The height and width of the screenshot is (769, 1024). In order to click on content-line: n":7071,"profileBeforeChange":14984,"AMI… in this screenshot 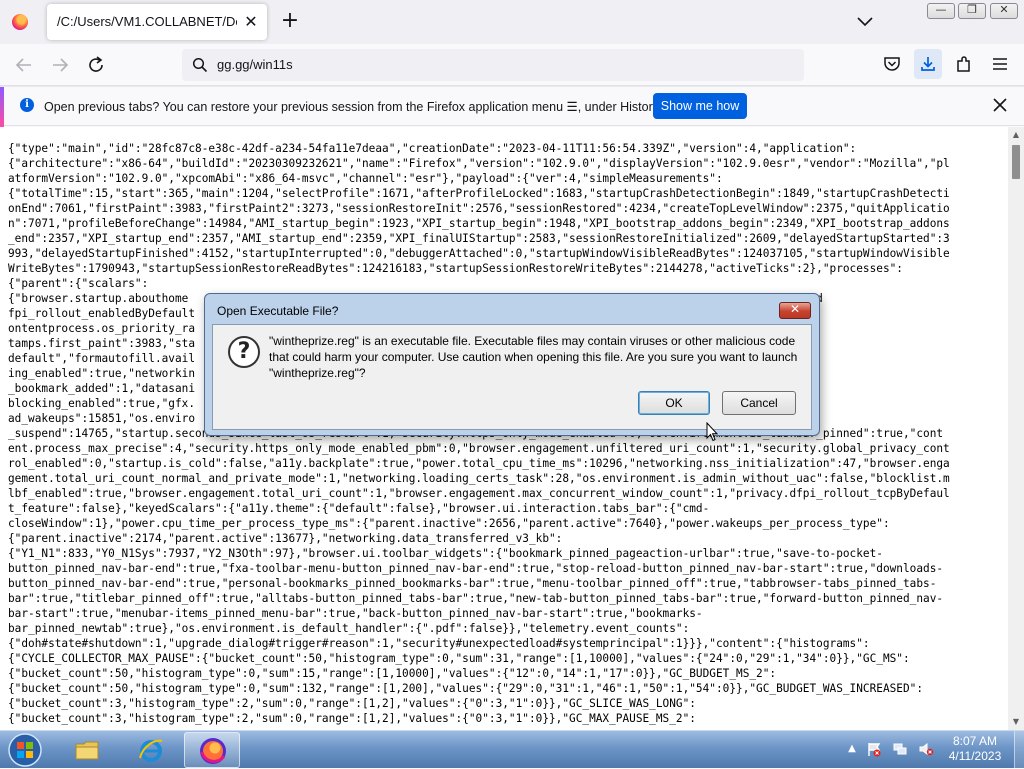, I will do `click(479, 223)`.